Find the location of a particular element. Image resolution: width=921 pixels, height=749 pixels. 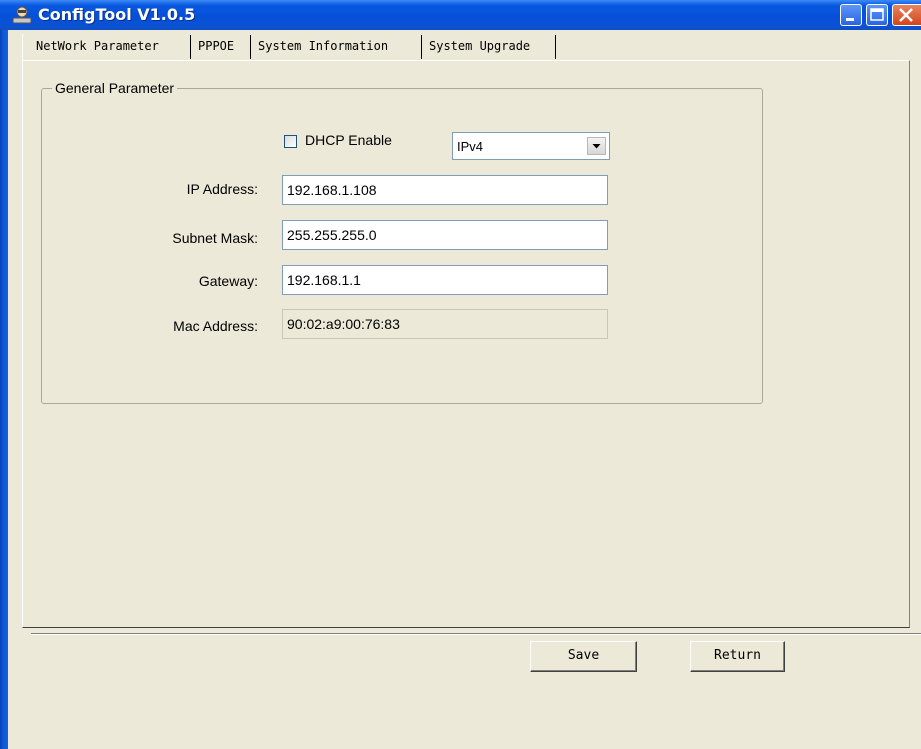

tab-system-information: System Information is located at coordinates (323, 46).